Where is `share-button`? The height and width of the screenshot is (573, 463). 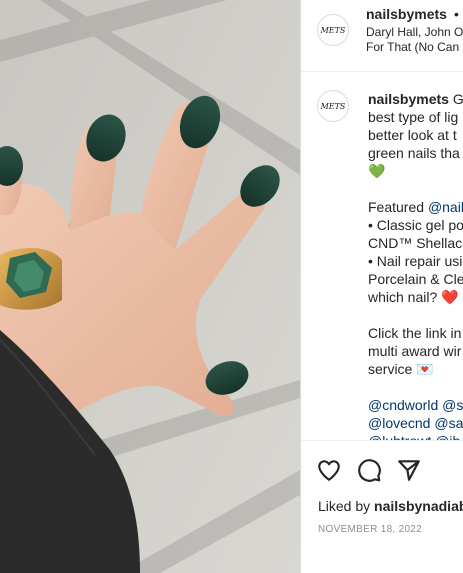 share-button is located at coordinates (409, 470).